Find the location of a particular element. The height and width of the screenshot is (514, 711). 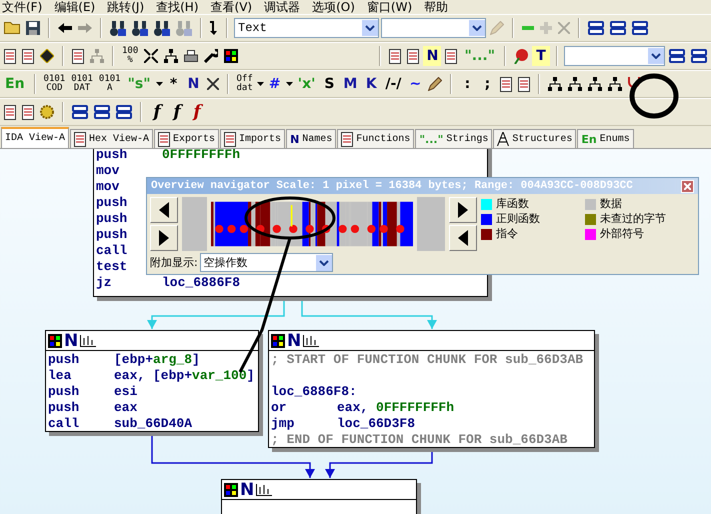

toolbar-button: : is located at coordinates (467, 84).